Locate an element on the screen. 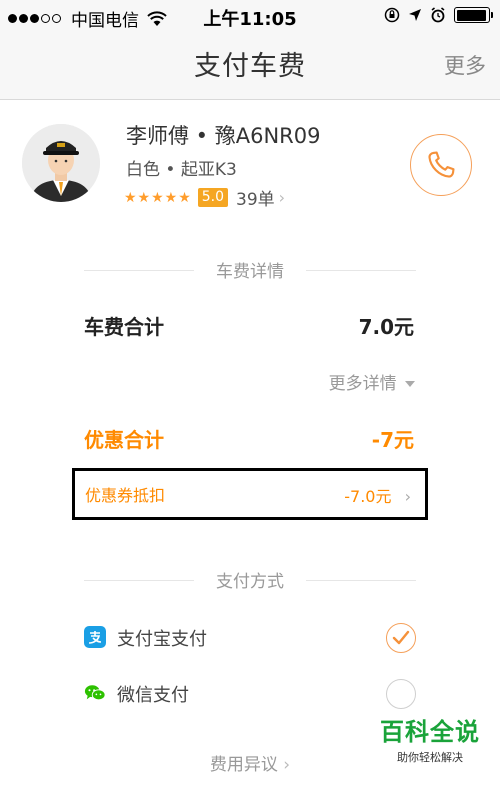 The image size is (500, 789). driver-avatar is located at coordinates (61, 163).